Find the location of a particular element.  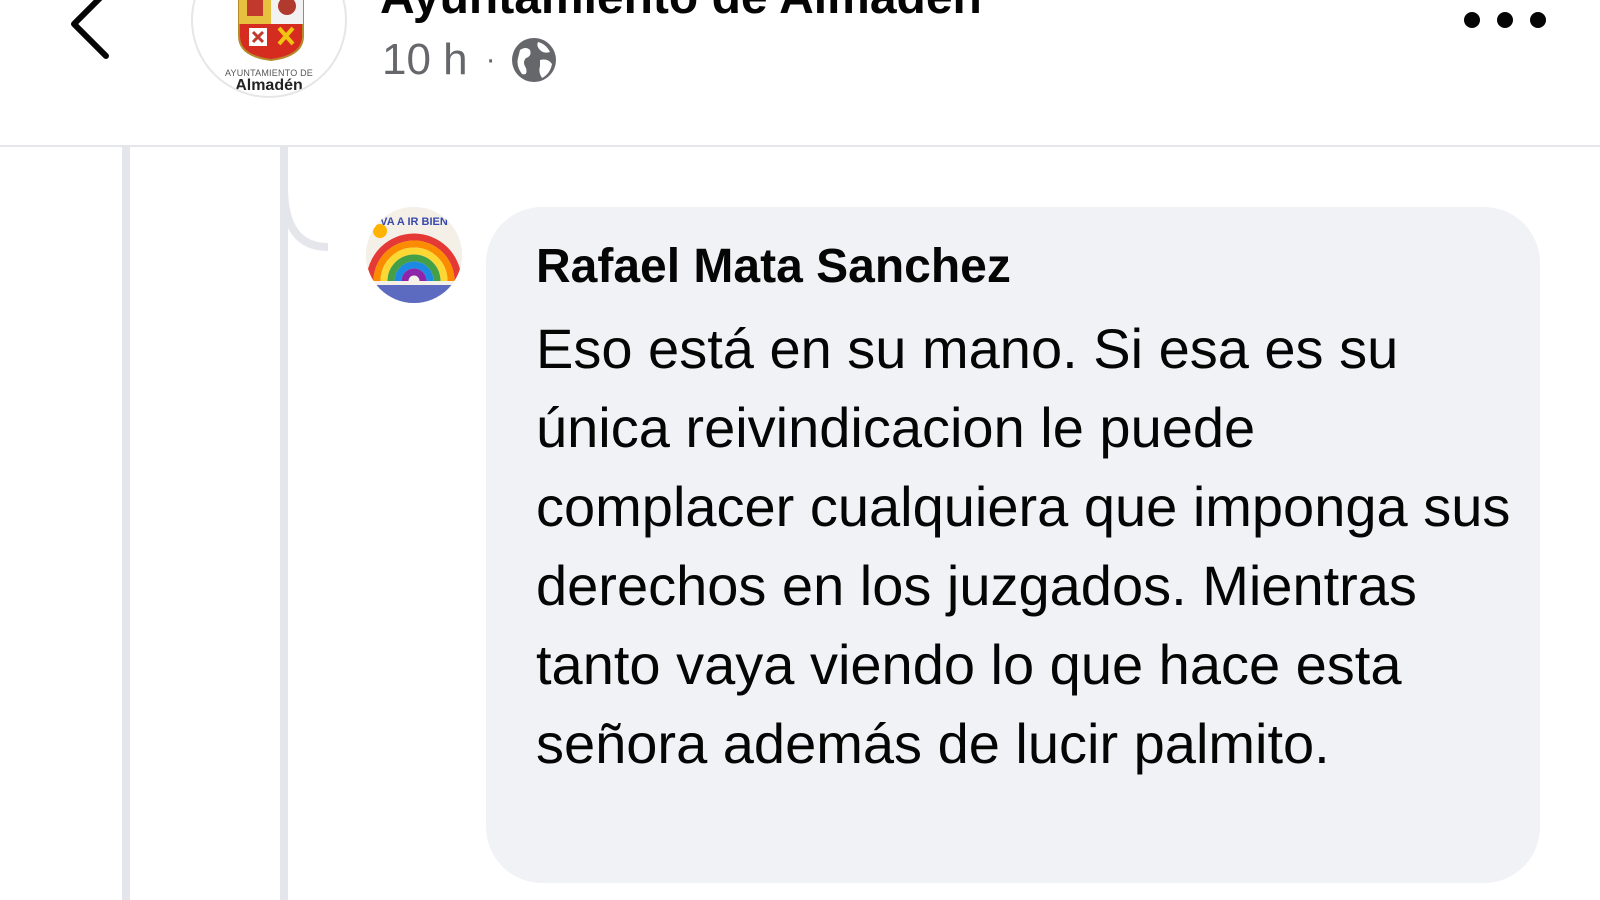

reply-connector is located at coordinates (304, 199).